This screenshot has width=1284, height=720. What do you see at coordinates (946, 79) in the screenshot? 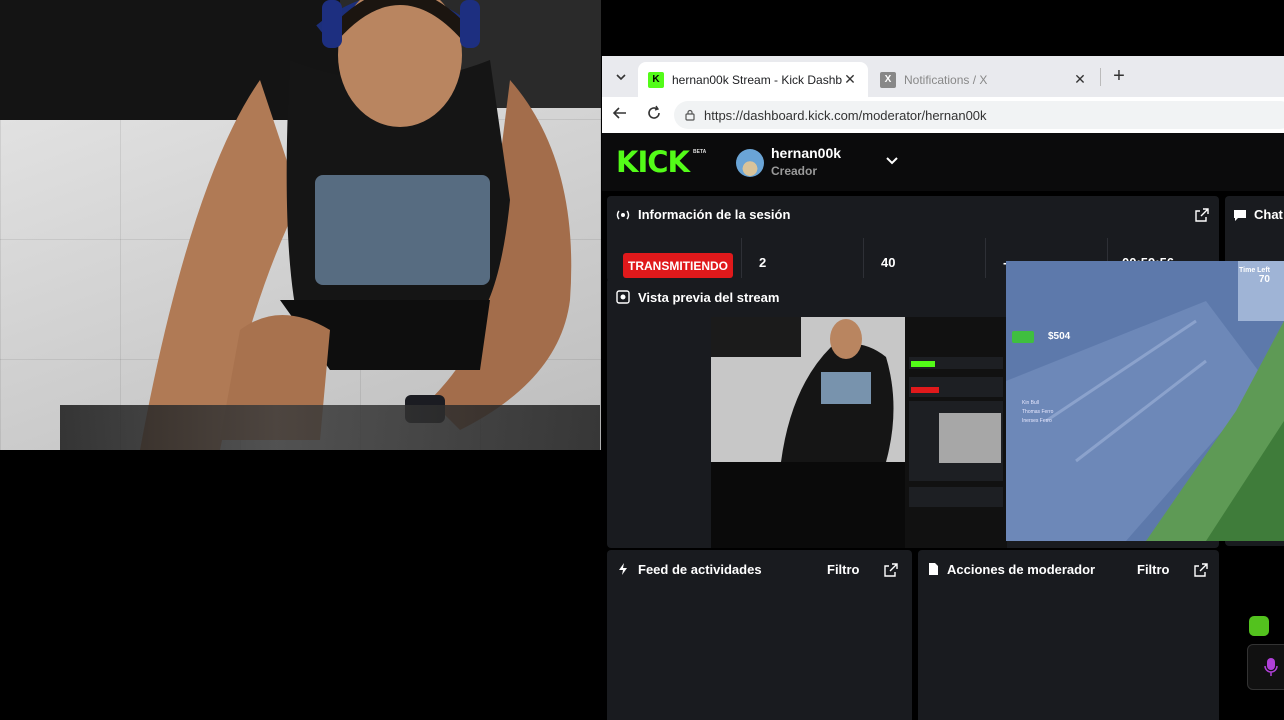
I see `tab-title: Notifications / X` at bounding box center [946, 79].